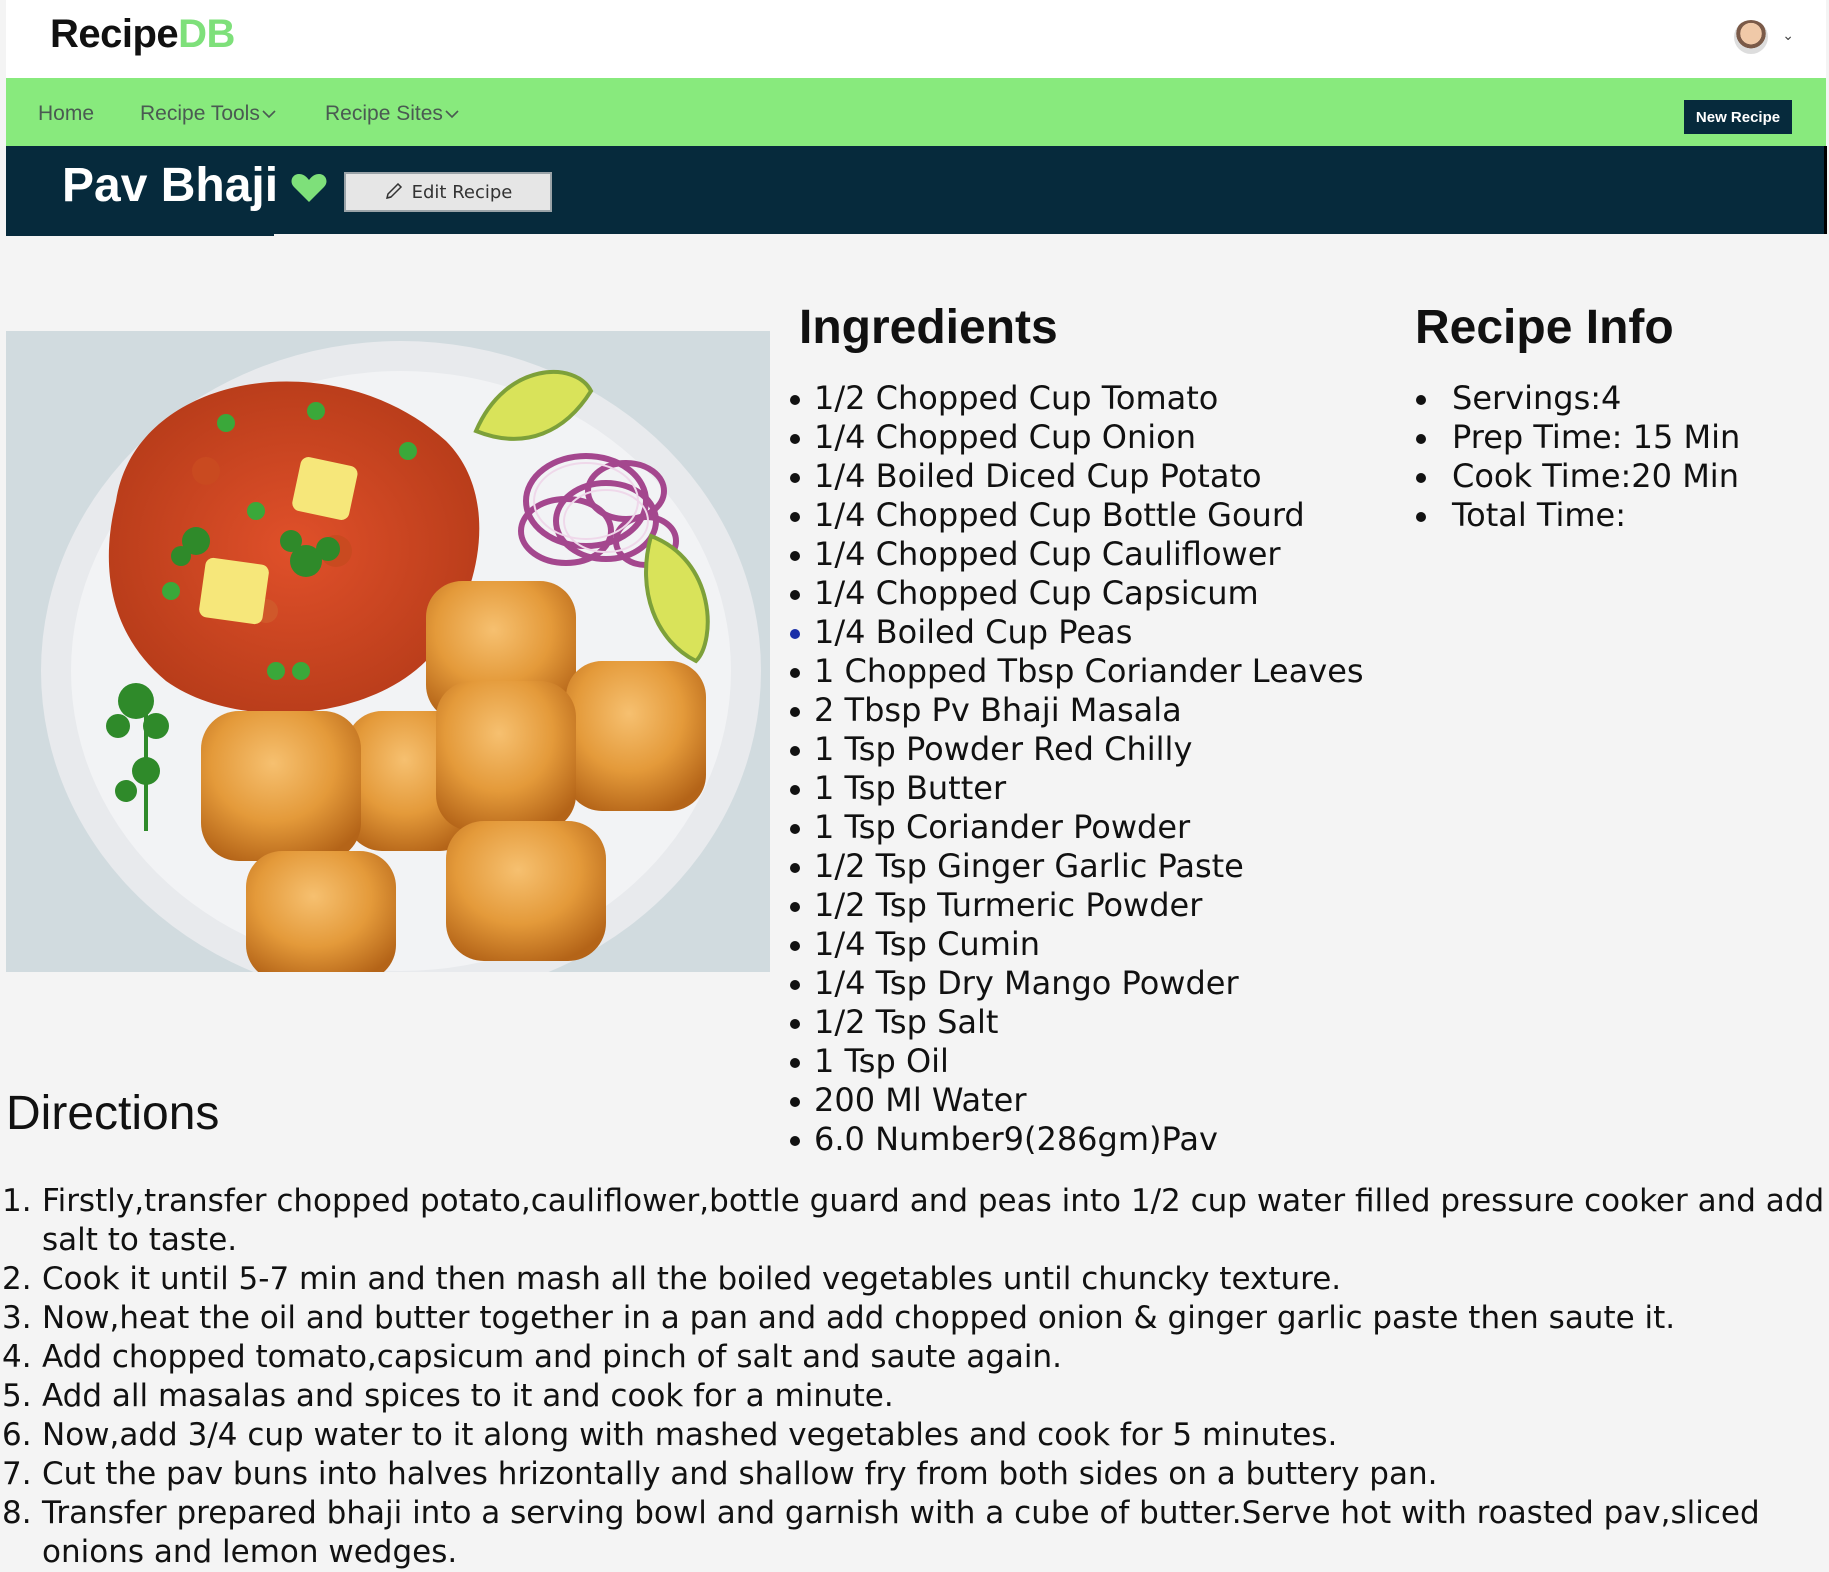 This screenshot has height=1572, width=1829. Describe the element at coordinates (66, 114) in the screenshot. I see `nav-home: Home` at that location.